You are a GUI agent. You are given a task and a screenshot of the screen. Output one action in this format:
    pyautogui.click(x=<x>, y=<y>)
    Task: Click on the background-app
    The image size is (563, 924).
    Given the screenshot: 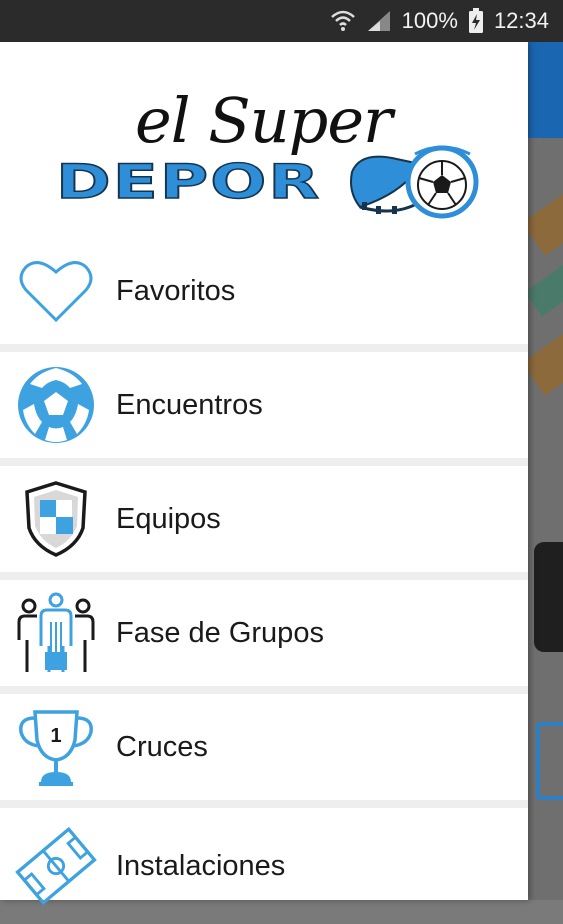 What is the action you would take?
    pyautogui.click(x=545, y=471)
    